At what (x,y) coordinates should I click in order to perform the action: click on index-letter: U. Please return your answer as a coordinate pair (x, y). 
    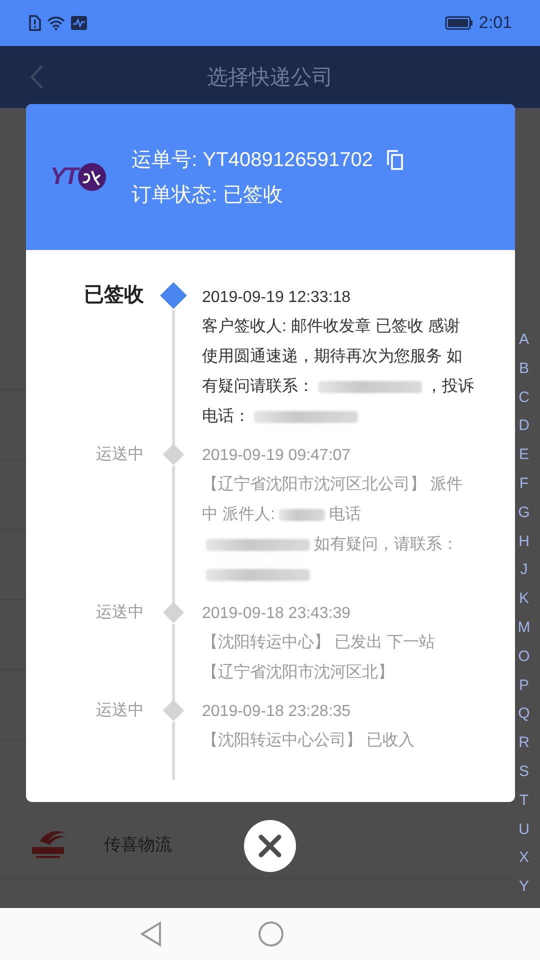
    Looking at the image, I should click on (524, 830).